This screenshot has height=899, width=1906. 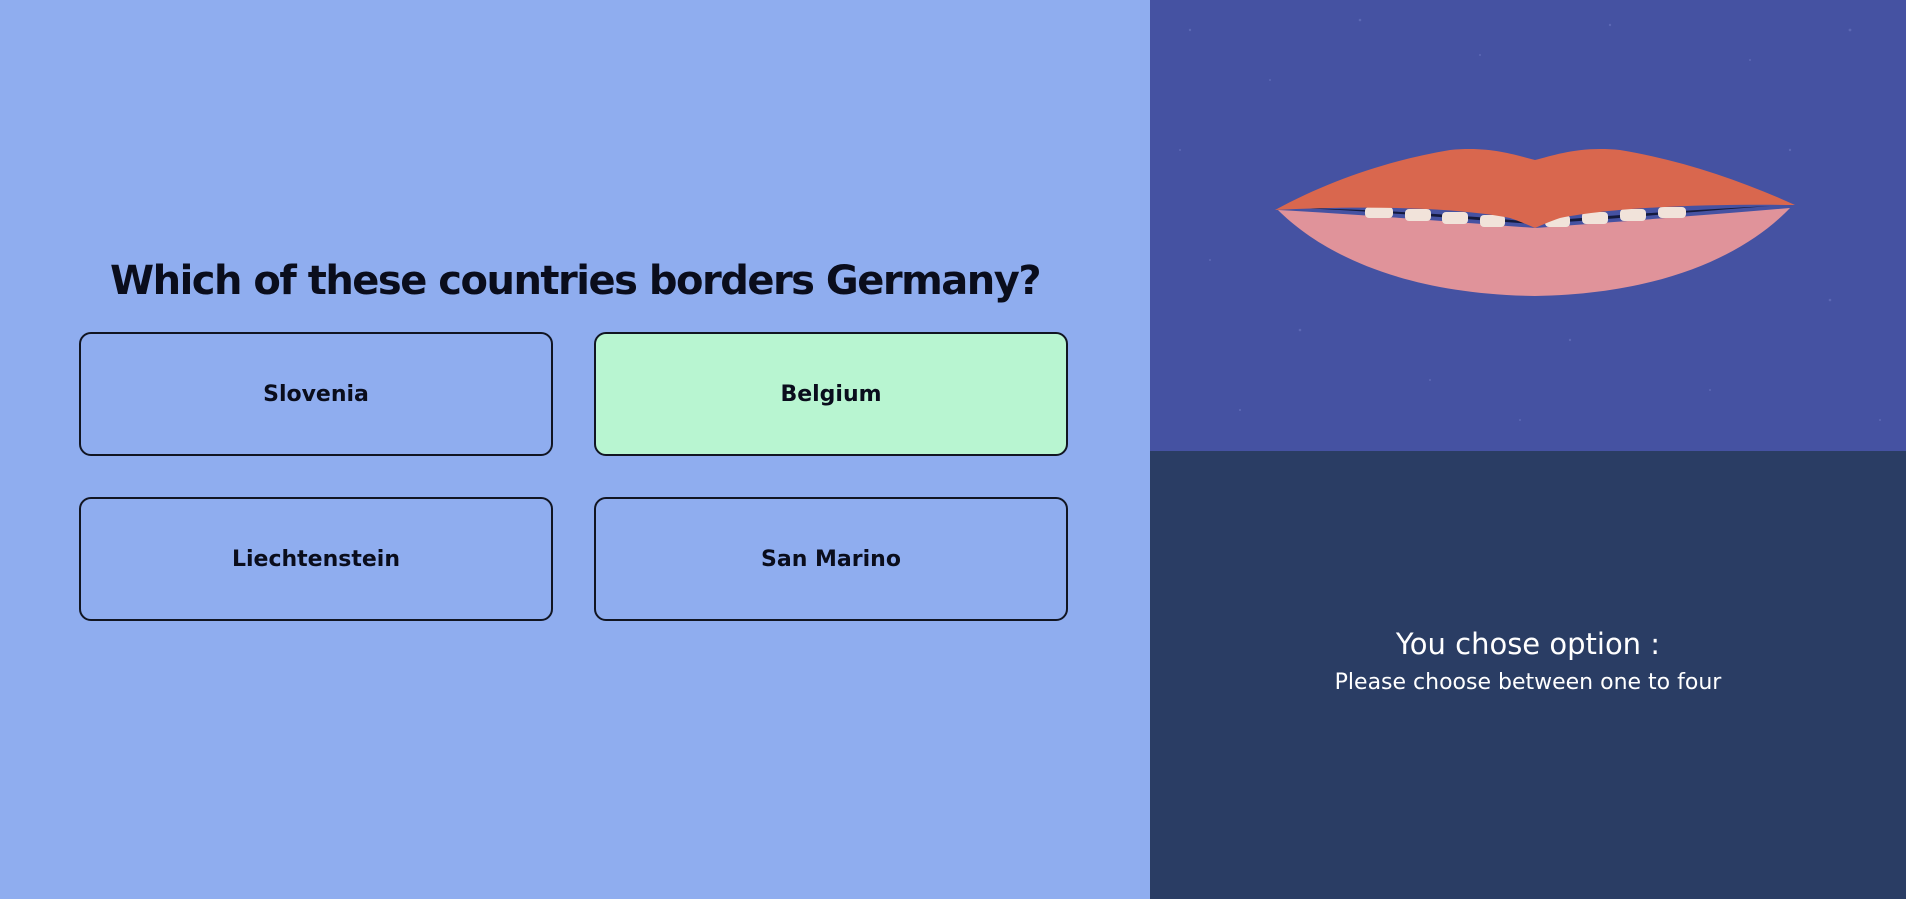 I want to click on feedback-title: You chose option :, so click(x=1528, y=644).